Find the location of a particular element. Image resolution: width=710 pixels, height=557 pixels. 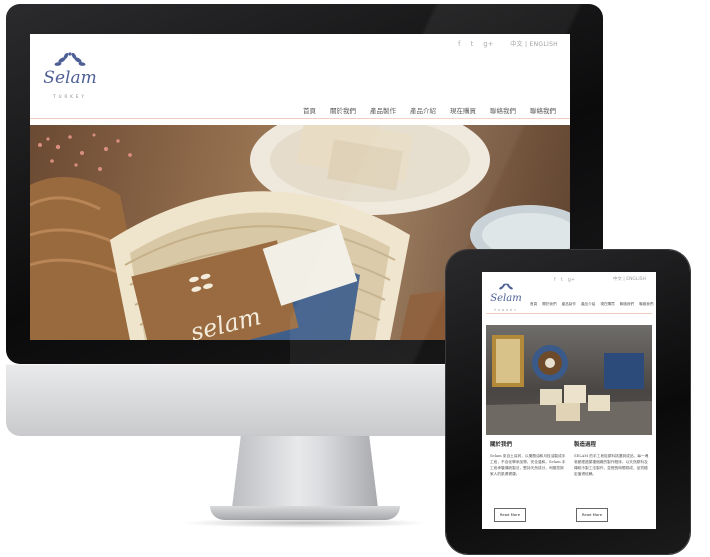

logo-wordmark: Selam is located at coordinates (70, 78).